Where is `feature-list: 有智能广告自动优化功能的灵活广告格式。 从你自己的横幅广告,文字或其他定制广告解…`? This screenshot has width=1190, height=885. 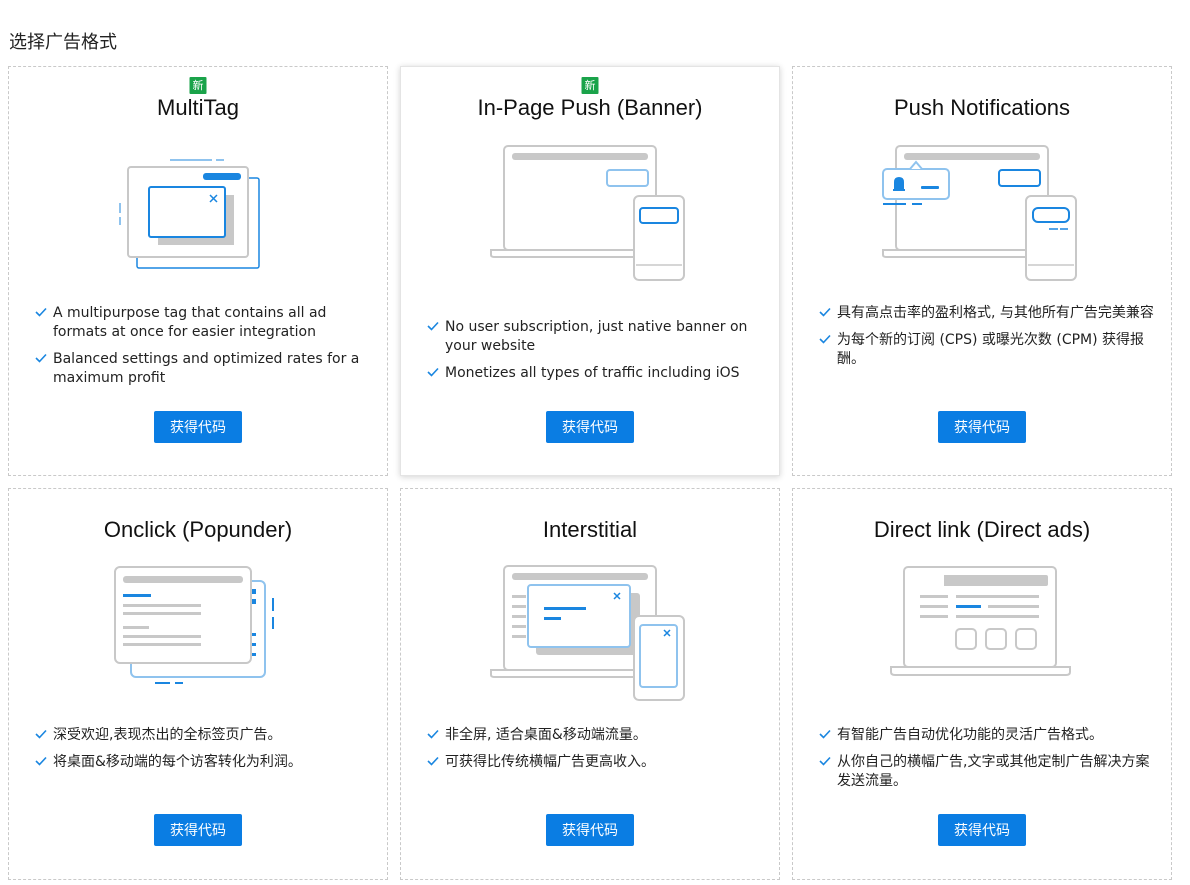
feature-list: 有智能广告自动优化功能的灵活广告格式。 从你自己的横幅广告,文字或其他定制广告解… is located at coordinates (988, 762).